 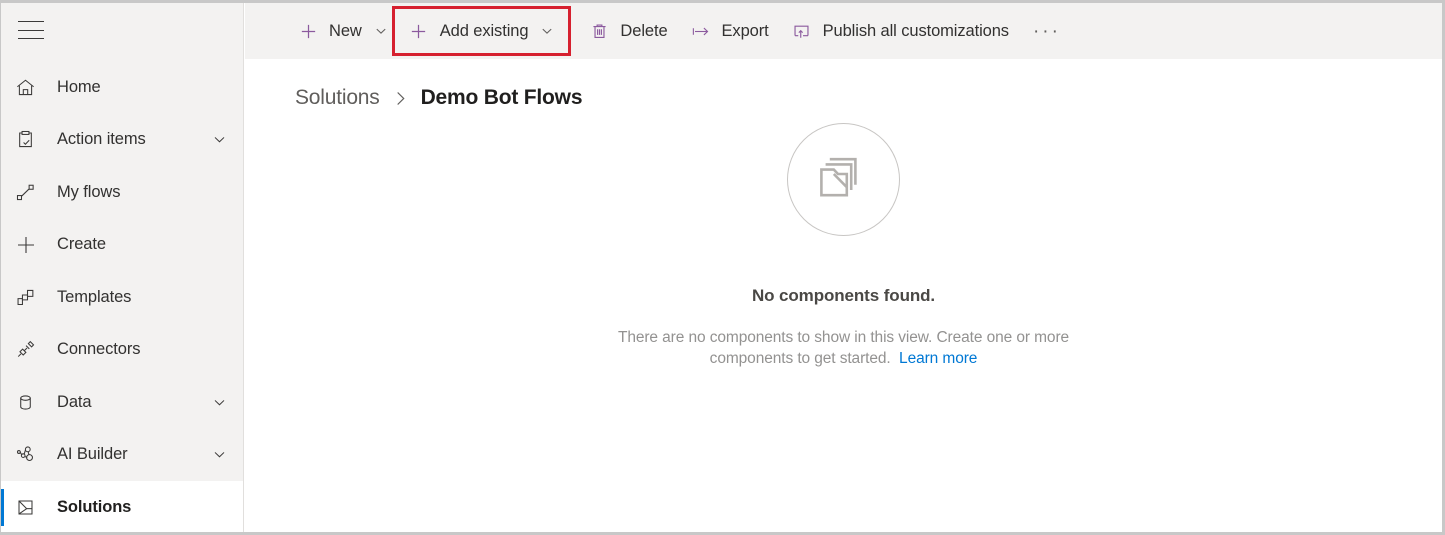 What do you see at coordinates (122, 87) in the screenshot?
I see `sidebar-item-home: Home` at bounding box center [122, 87].